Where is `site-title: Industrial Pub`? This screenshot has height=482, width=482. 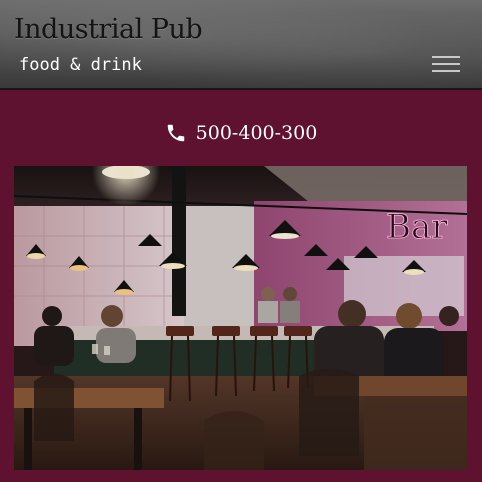 site-title: Industrial Pub is located at coordinates (108, 29).